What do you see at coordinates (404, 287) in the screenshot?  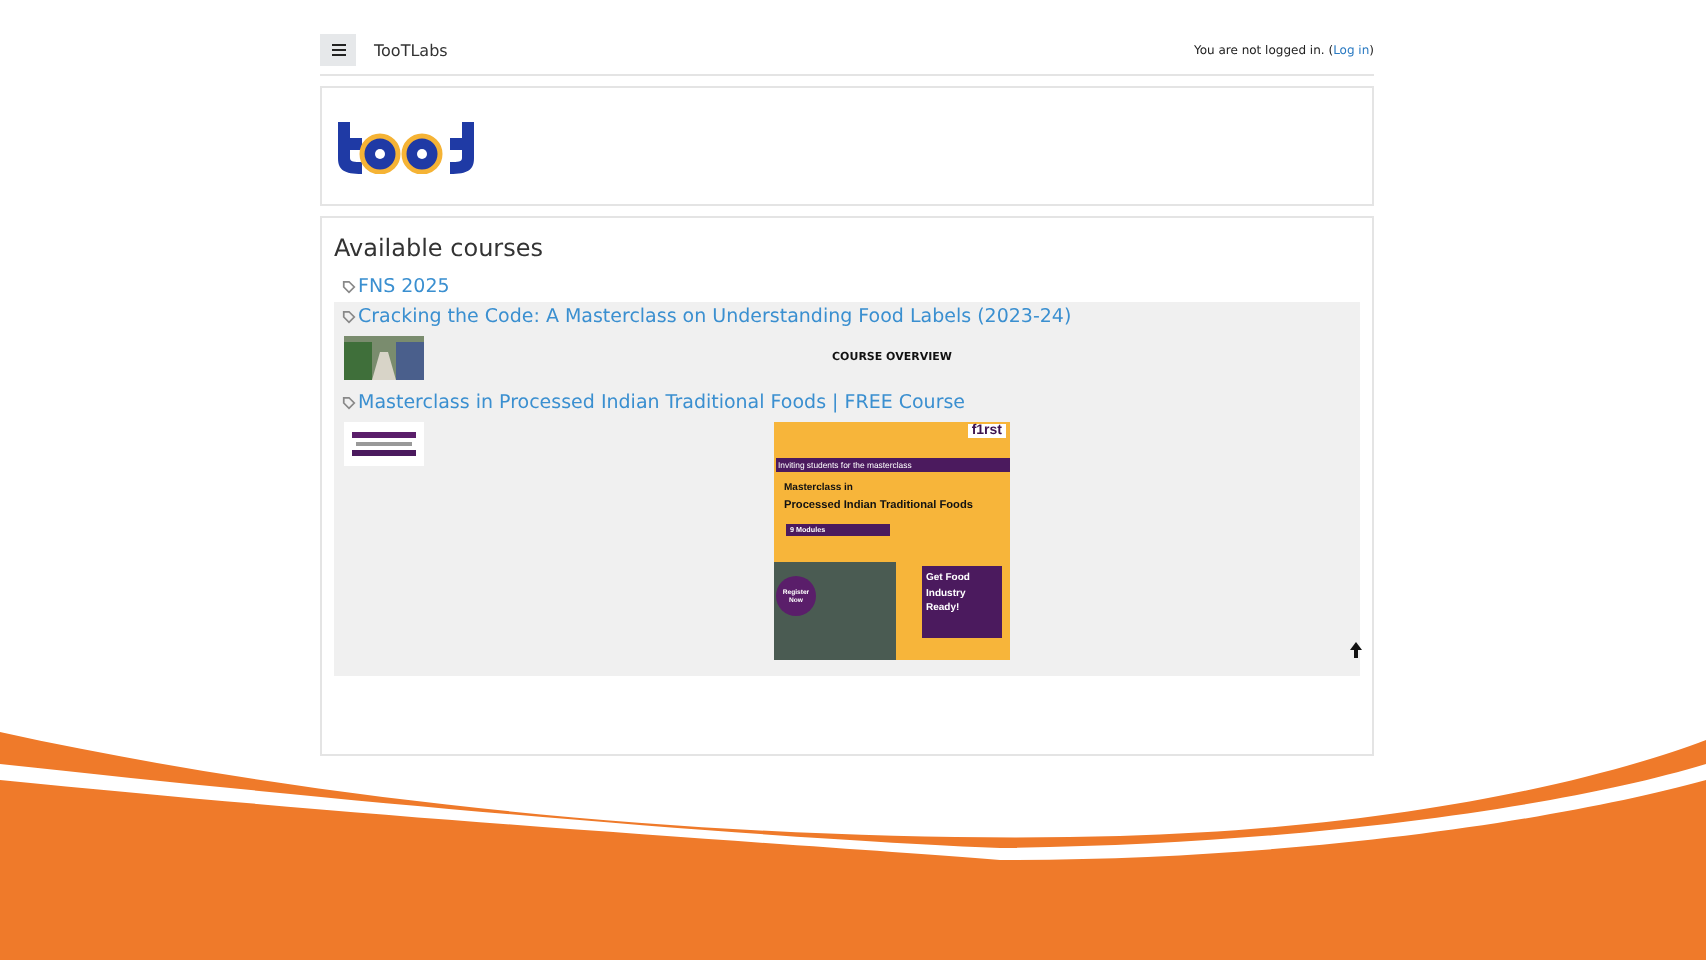 I see `course-link: FNS 2025` at bounding box center [404, 287].